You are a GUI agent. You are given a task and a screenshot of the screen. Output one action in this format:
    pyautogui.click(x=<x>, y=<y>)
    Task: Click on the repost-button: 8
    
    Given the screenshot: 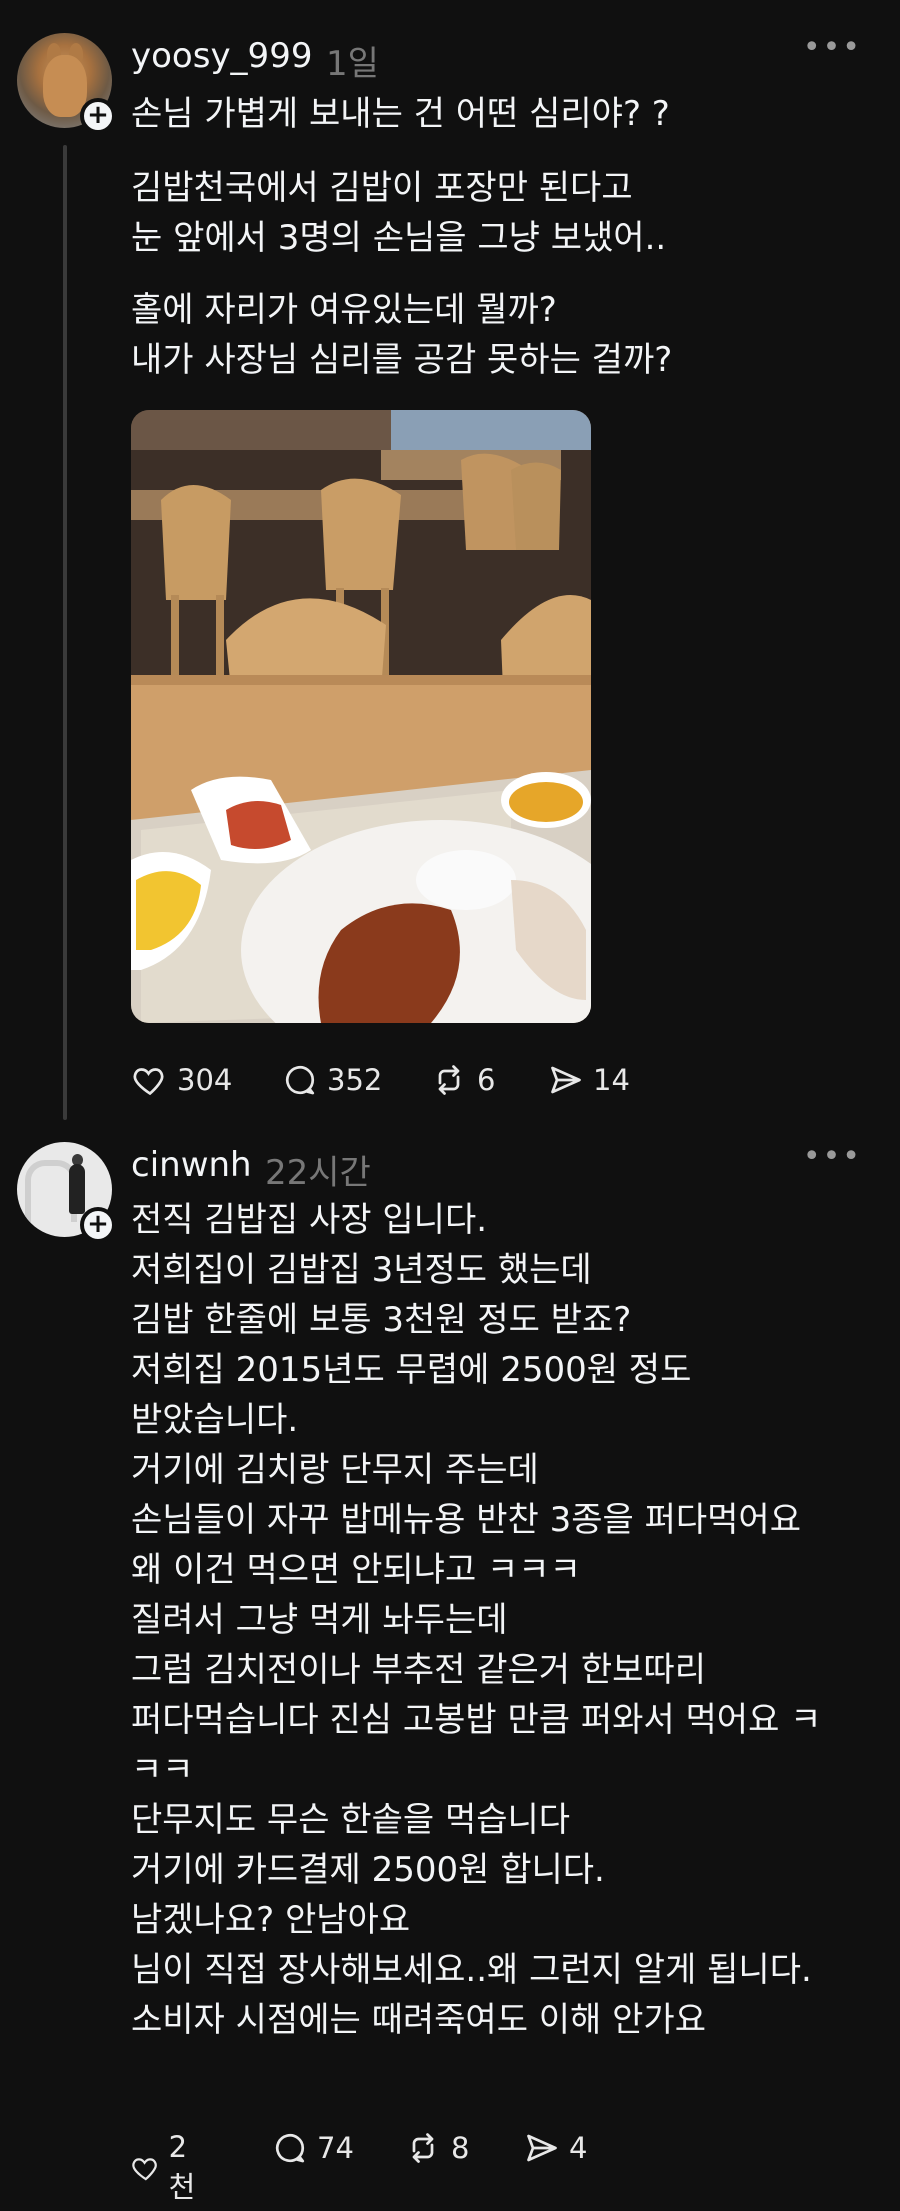 What is the action you would take?
    pyautogui.click(x=436, y=2148)
    